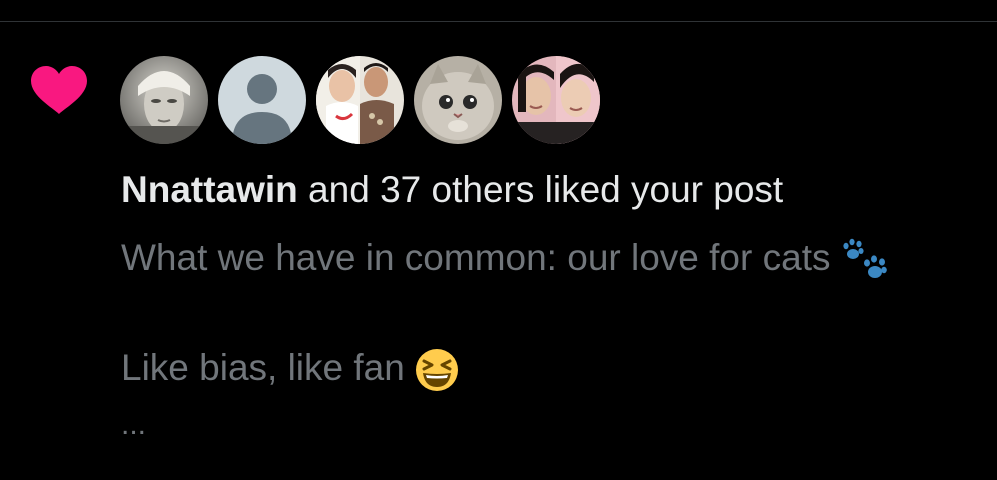 The height and width of the screenshot is (480, 997). Describe the element at coordinates (59, 90) in the screenshot. I see `heart-icon` at that location.